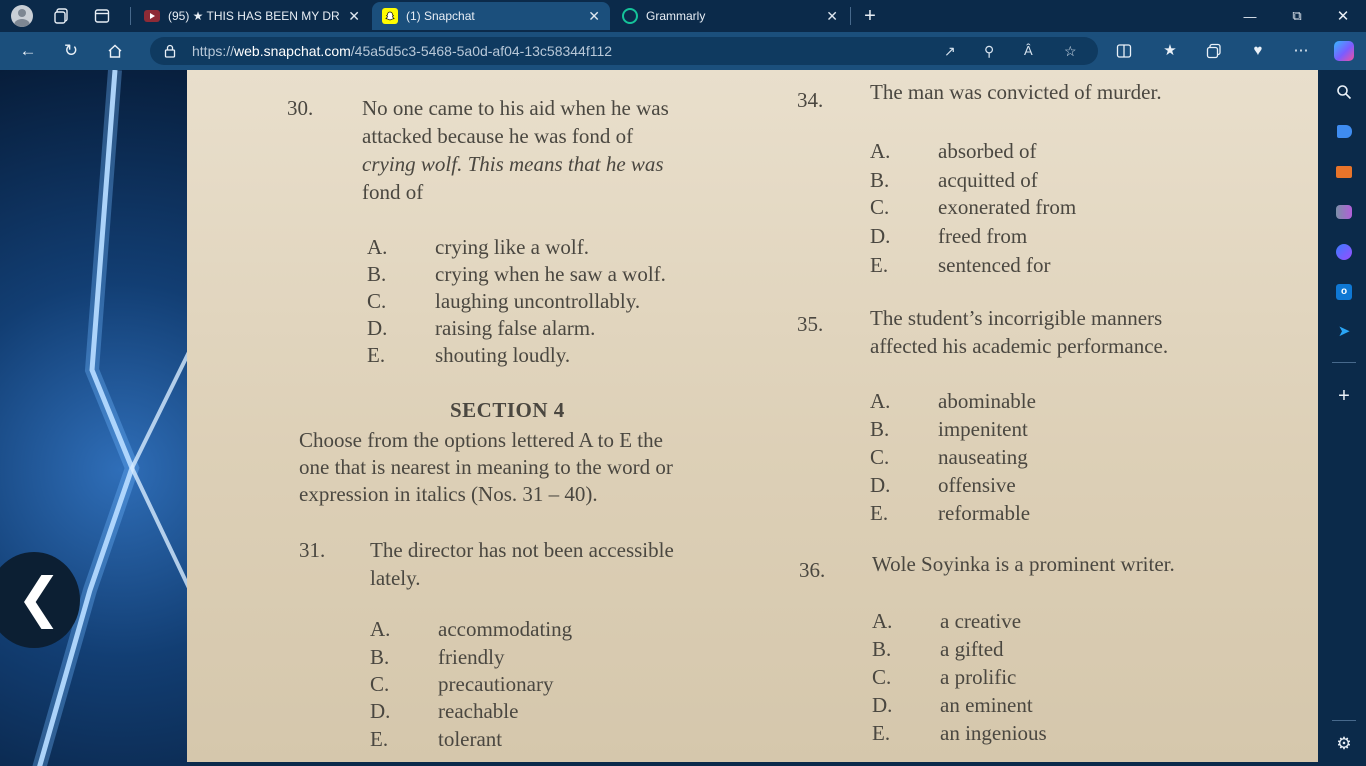 This screenshot has width=1366, height=766. Describe the element at coordinates (959, 733) in the screenshot. I see `answer-option: E. an ingenious` at that location.